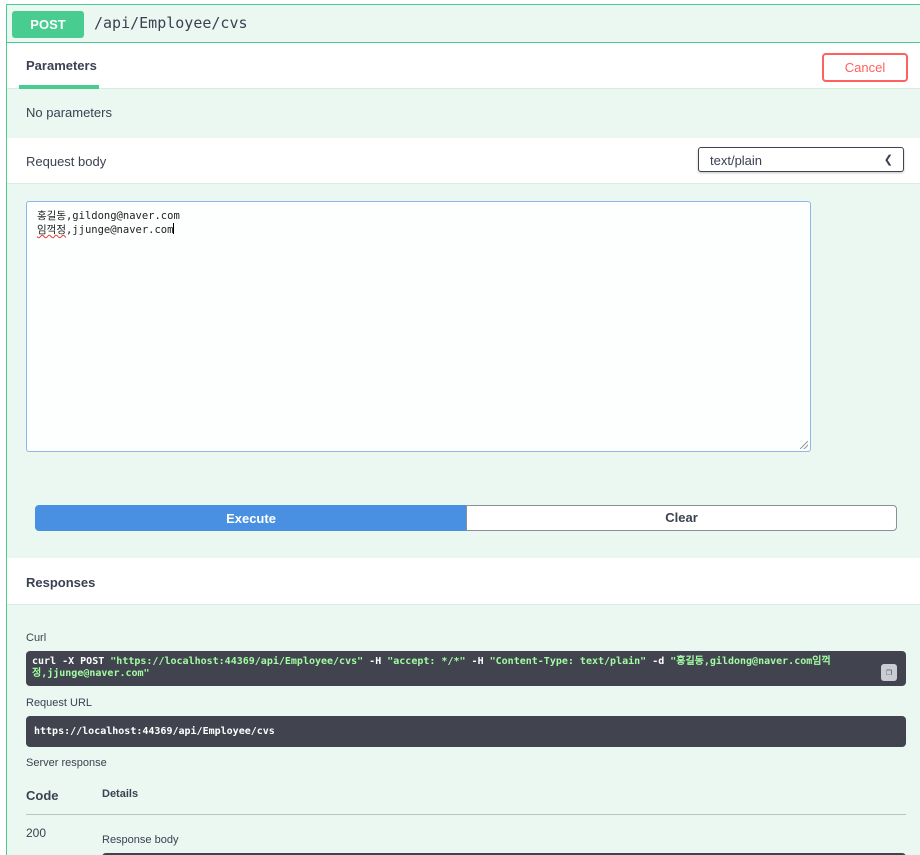  What do you see at coordinates (59, 87) in the screenshot?
I see `tab-active-indicator` at bounding box center [59, 87].